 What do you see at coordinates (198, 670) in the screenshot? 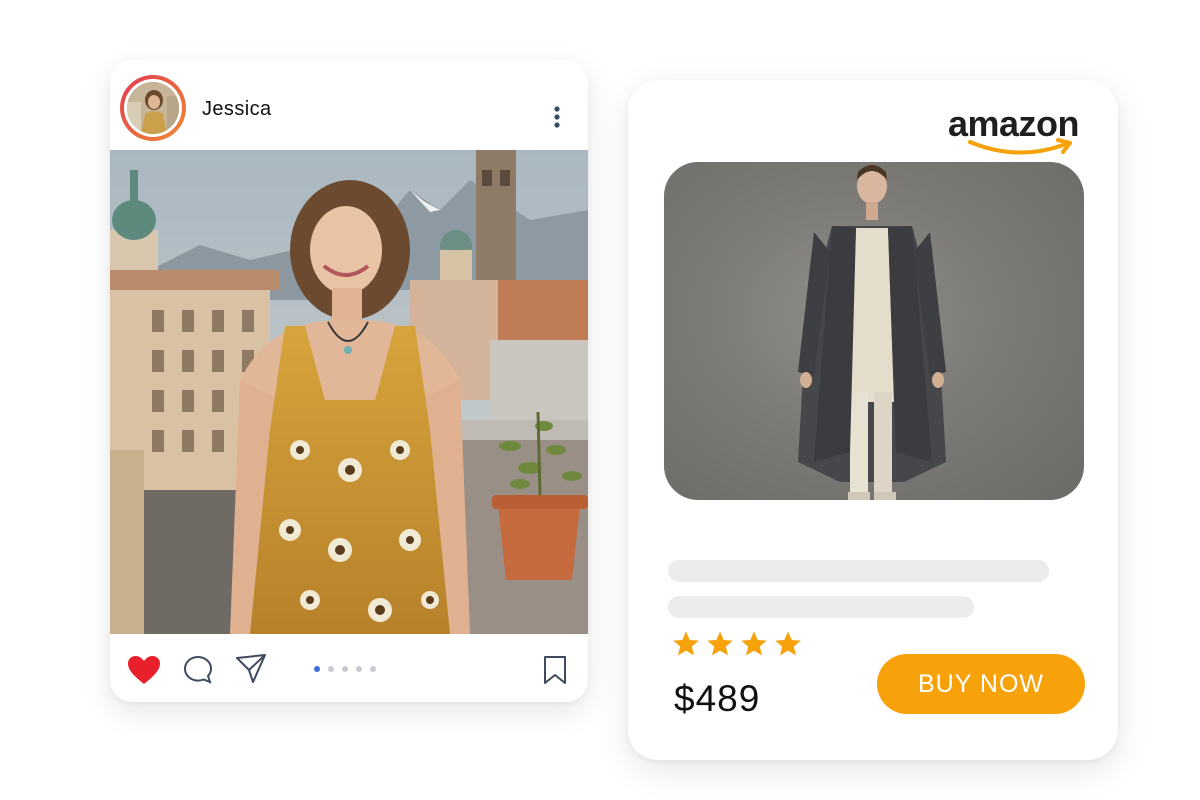
I see `comment-bubble-icon` at bounding box center [198, 670].